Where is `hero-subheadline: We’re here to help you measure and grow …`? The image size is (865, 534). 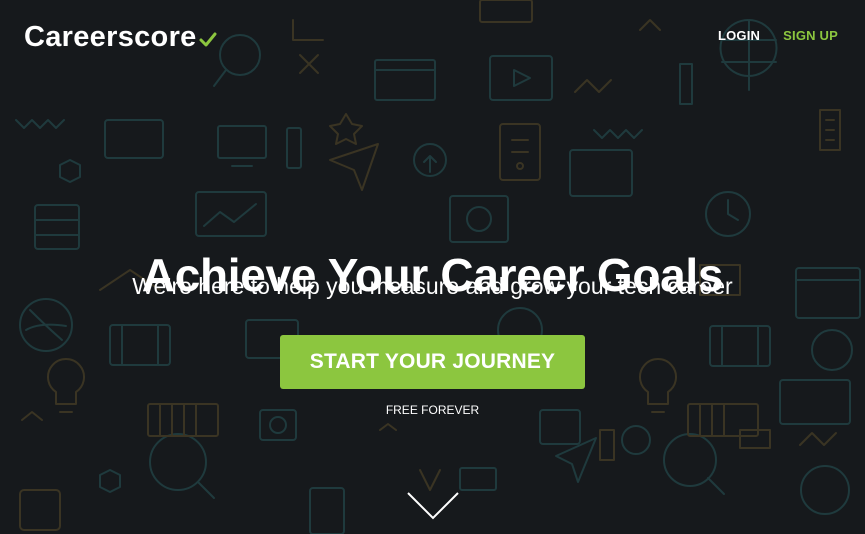 hero-subheadline: We’re here to help you measure and grow … is located at coordinates (432, 286).